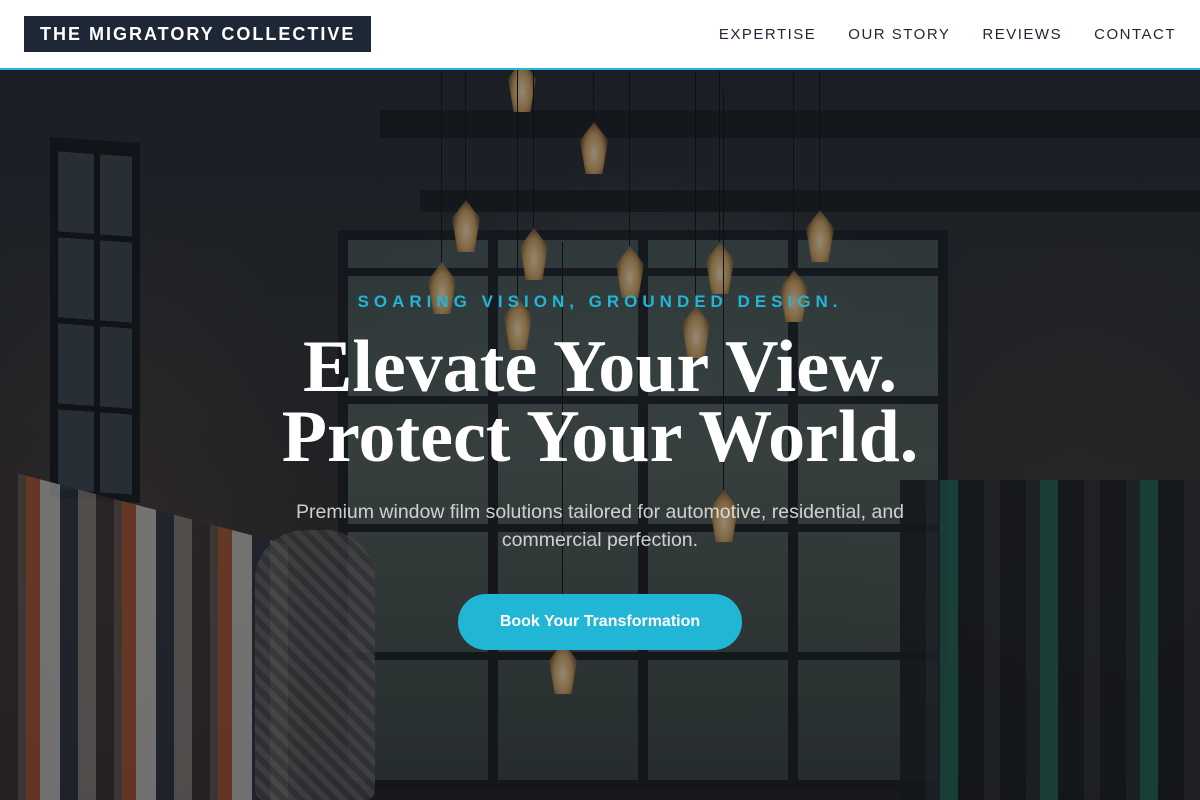 Image resolution: width=1200 pixels, height=800 pixels. Describe the element at coordinates (767, 34) in the screenshot. I see `nav-link-expertise: EXPERTISE` at that location.